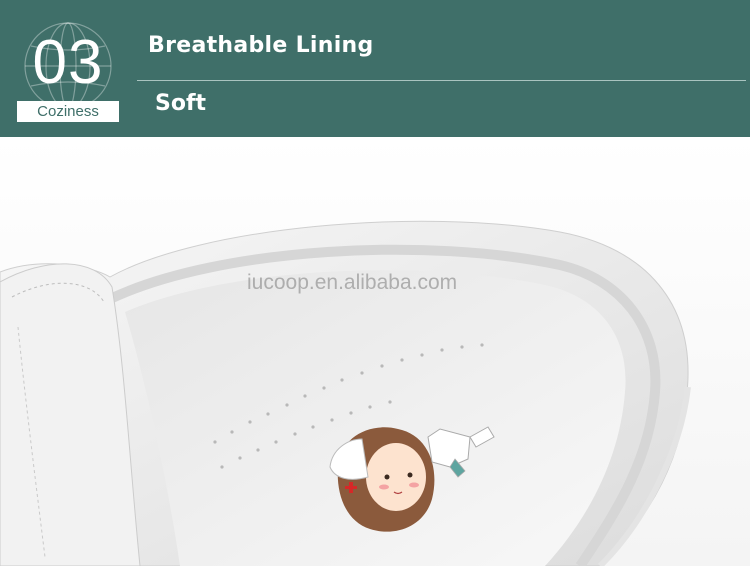 Image resolution: width=750 pixels, height=571 pixels. What do you see at coordinates (352, 282) in the screenshot?
I see `watermark-text: iucoop.en.alibaba.com` at bounding box center [352, 282].